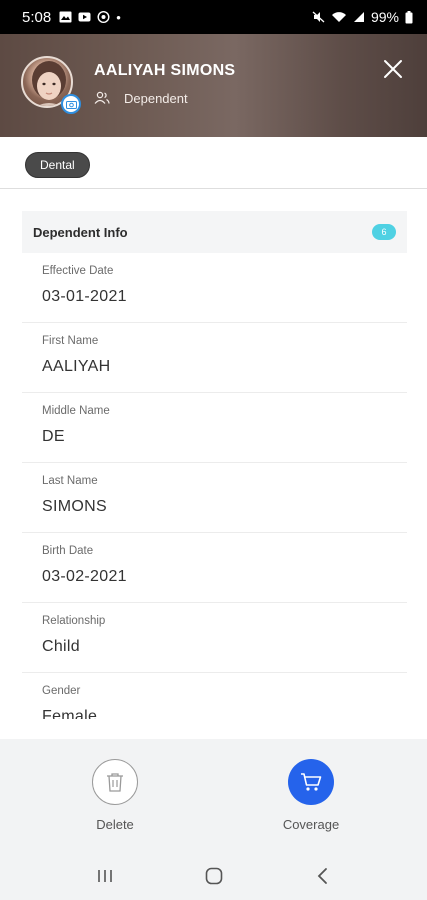  Describe the element at coordinates (115, 824) in the screenshot. I see `delete-label: Delete` at that location.